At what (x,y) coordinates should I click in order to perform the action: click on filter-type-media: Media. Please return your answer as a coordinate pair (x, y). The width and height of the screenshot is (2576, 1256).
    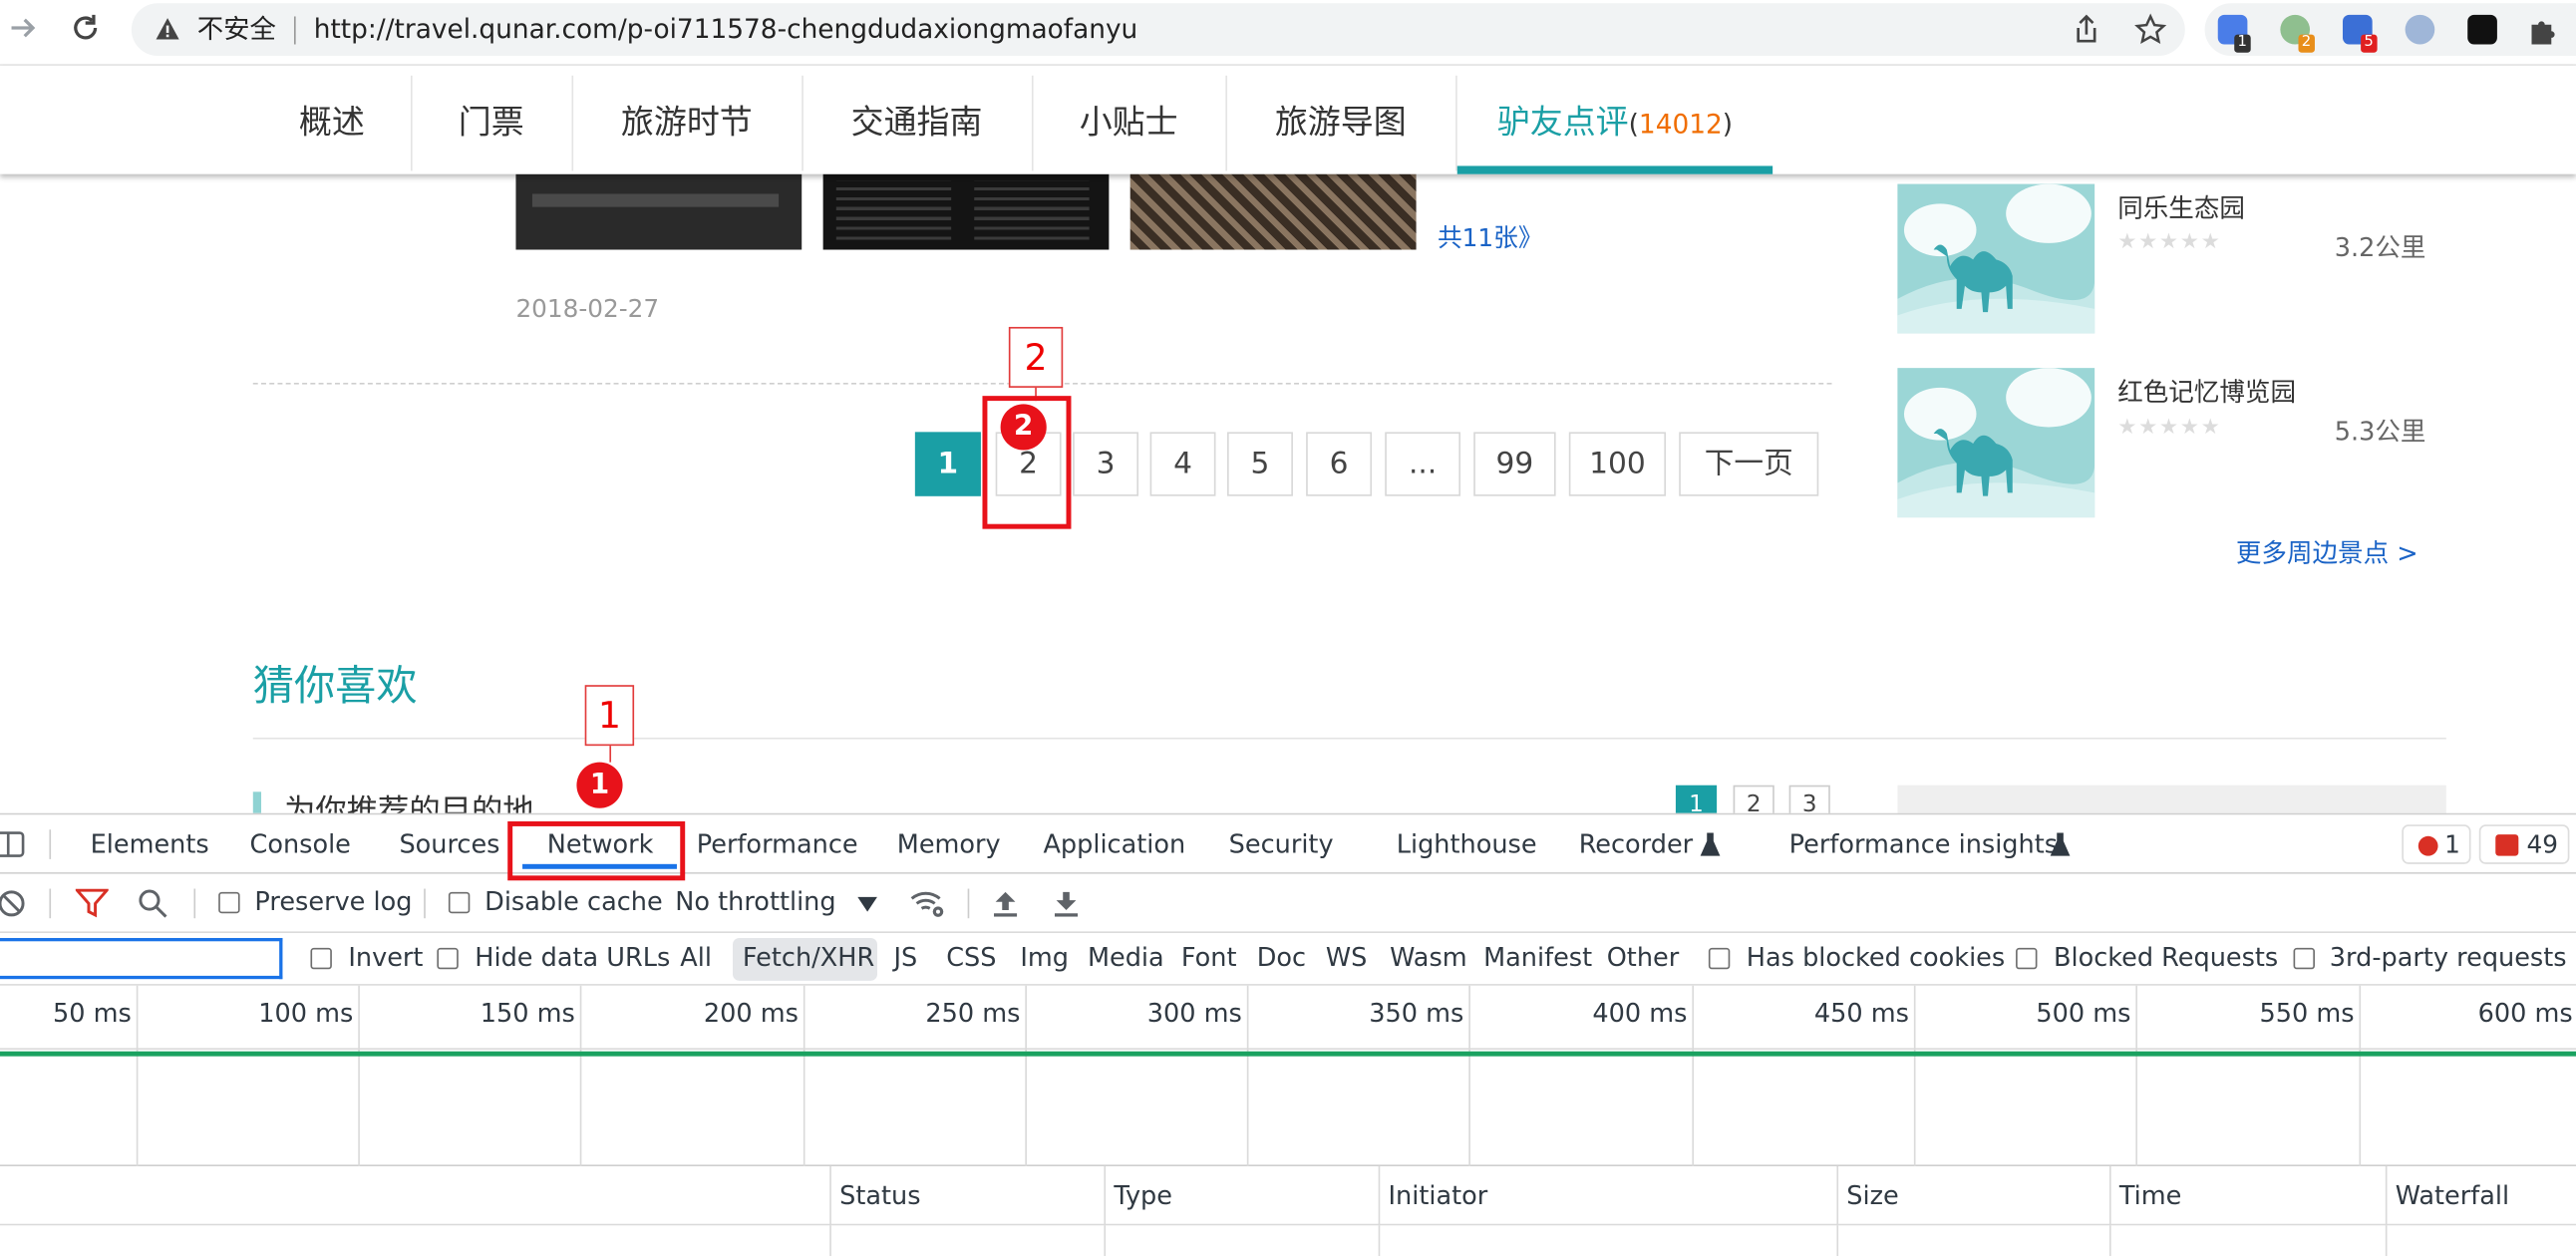
    Looking at the image, I should click on (1126, 958).